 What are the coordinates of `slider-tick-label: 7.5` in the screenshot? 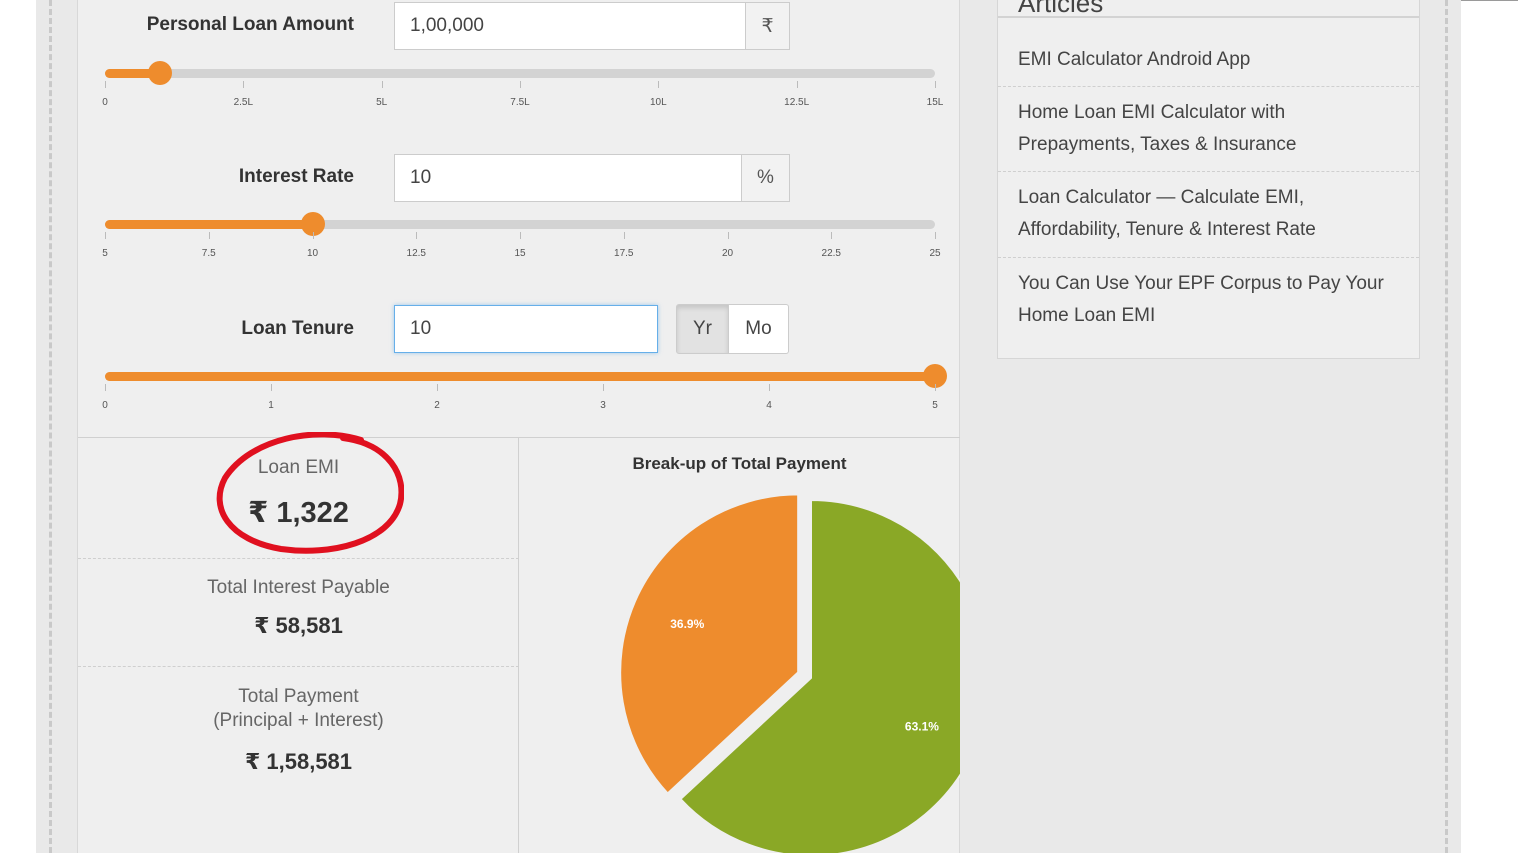 It's located at (208, 253).